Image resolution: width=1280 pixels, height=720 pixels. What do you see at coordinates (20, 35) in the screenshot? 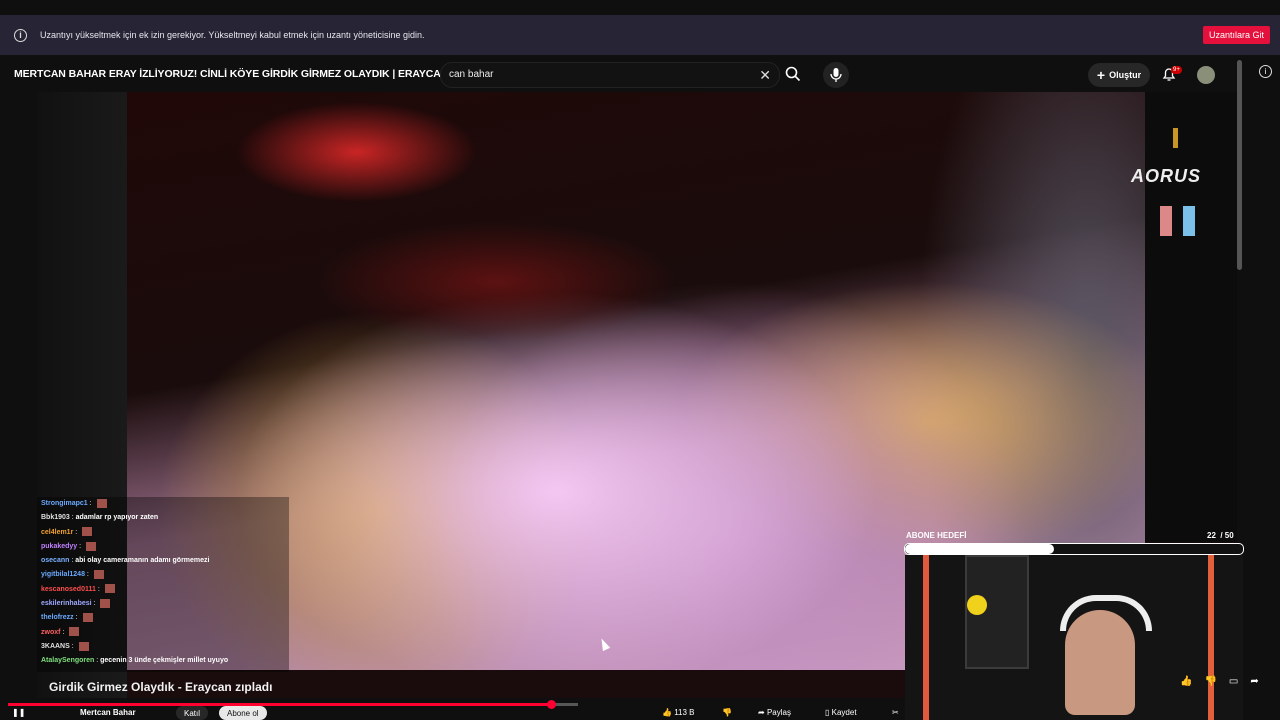
I see `info-icon: i` at bounding box center [20, 35].